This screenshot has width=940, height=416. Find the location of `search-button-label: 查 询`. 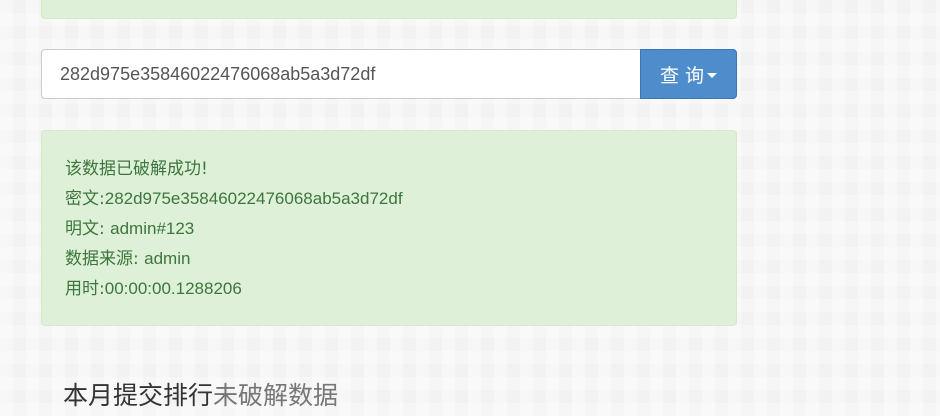

search-button-label: 查 询 is located at coordinates (682, 75).